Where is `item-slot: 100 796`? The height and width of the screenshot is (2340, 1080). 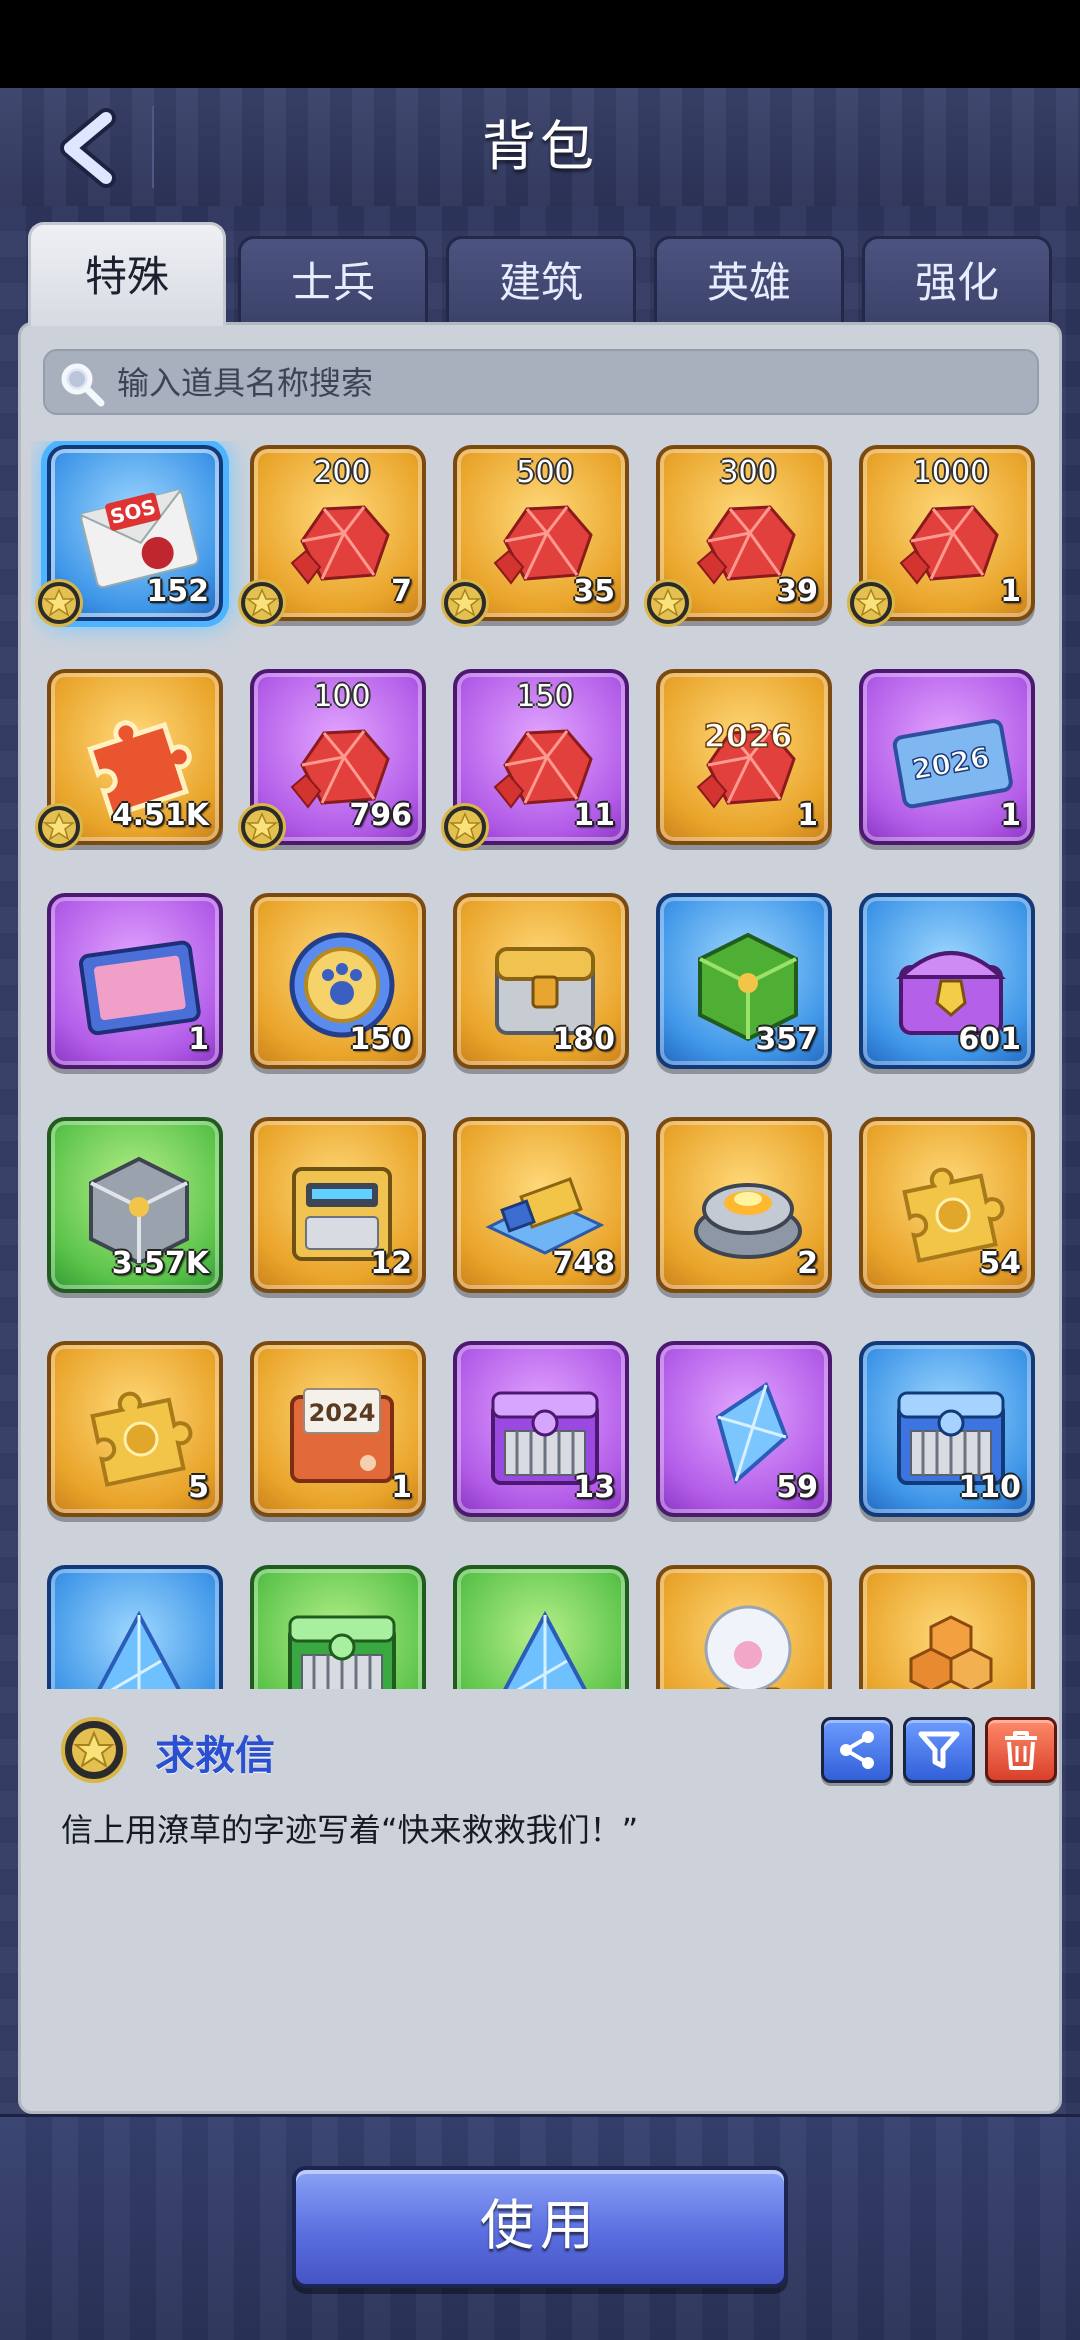 item-slot: 100 796 is located at coordinates (332, 760).